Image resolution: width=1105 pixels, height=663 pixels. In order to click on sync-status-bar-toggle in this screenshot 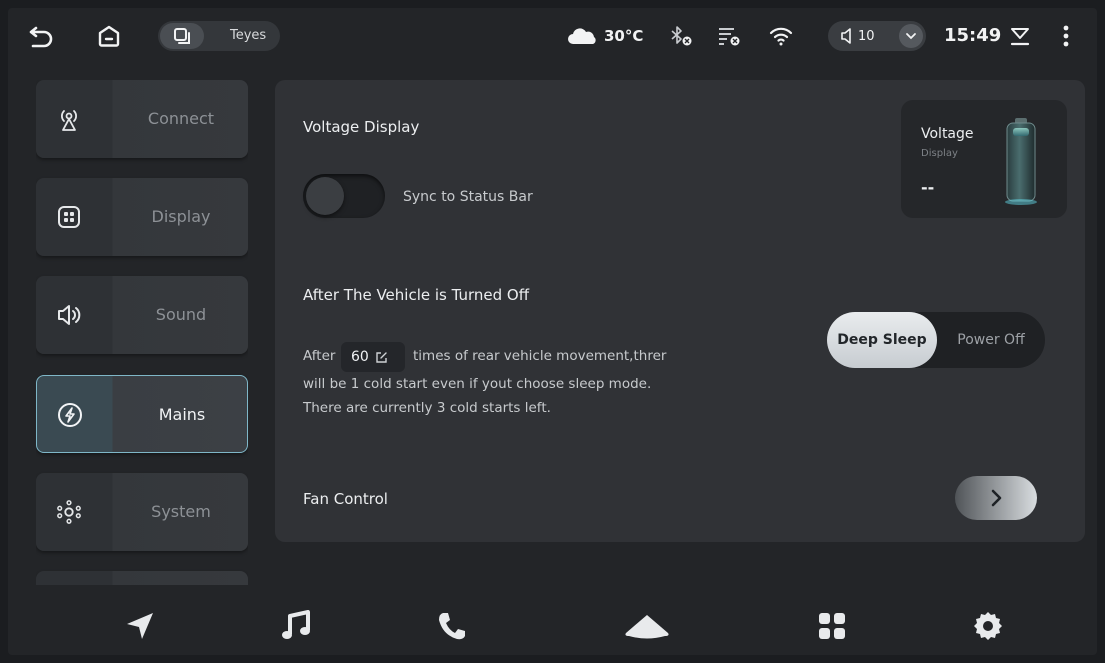, I will do `click(344, 196)`.